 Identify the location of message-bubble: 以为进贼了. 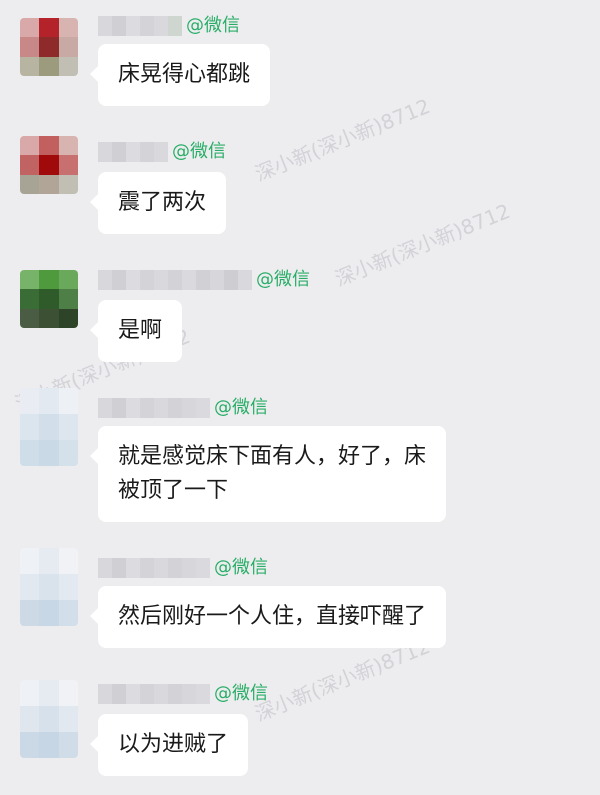
(169, 745).